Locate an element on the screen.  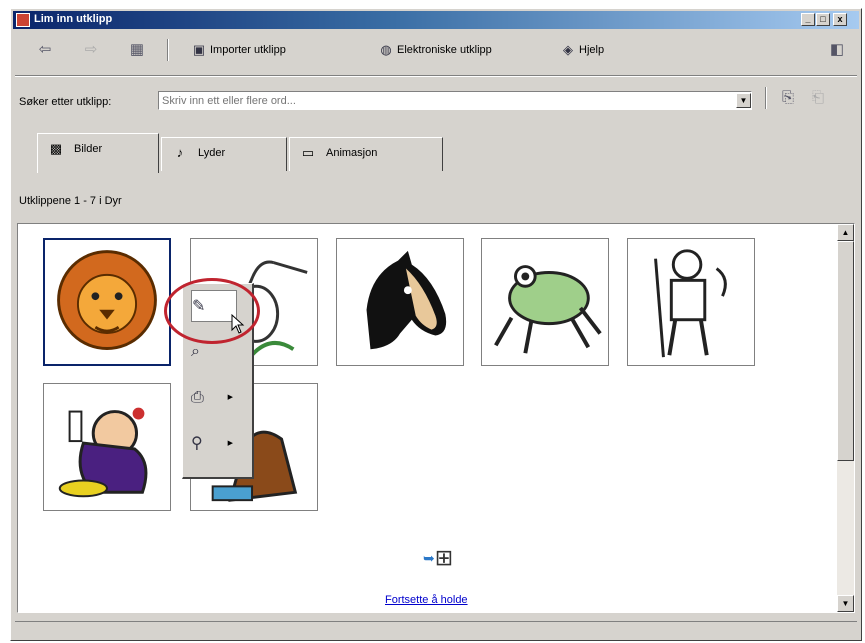
collection-label: Utklippene 1 - 7 i Dyr is located at coordinates (70, 201).